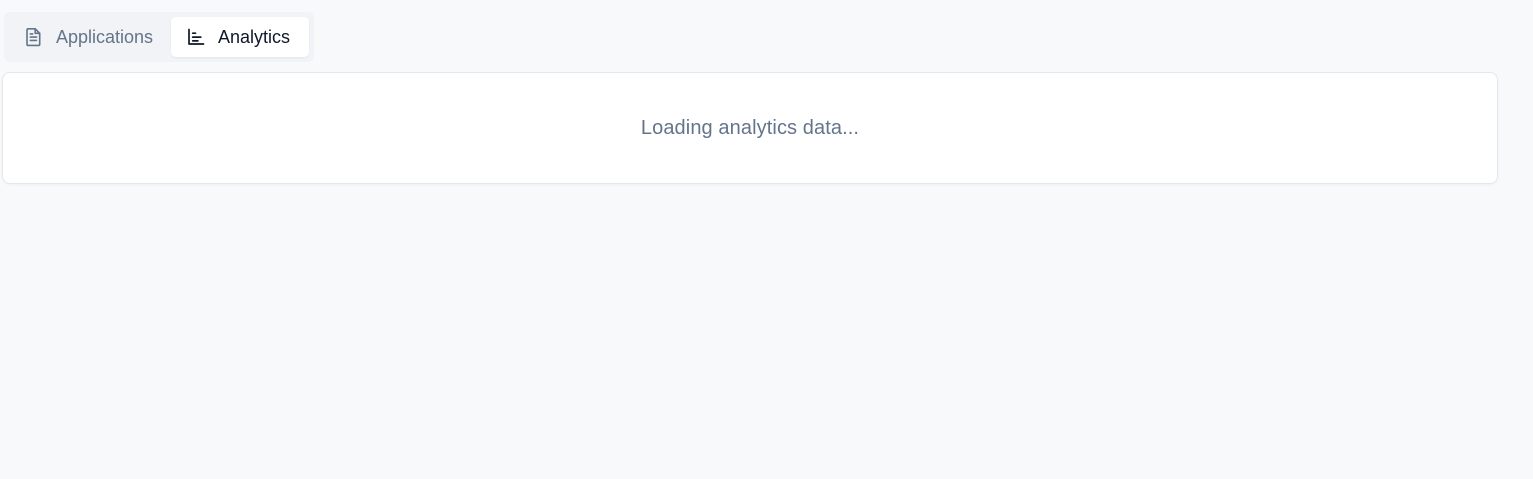  What do you see at coordinates (254, 36) in the screenshot?
I see `tab-analytics-label: Analytics` at bounding box center [254, 36].